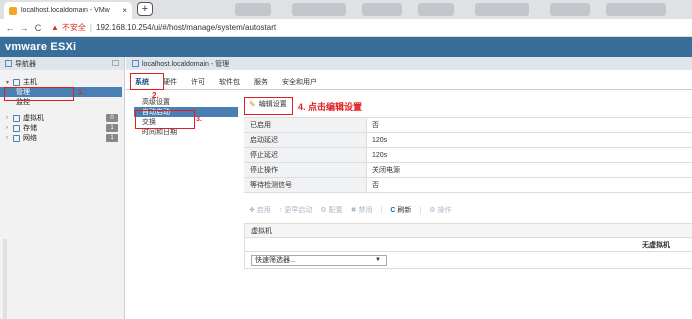 This screenshot has width=692, height=319. What do you see at coordinates (33, 118) in the screenshot?
I see `nav-item-label: 虚拟机` at bounding box center [33, 118].